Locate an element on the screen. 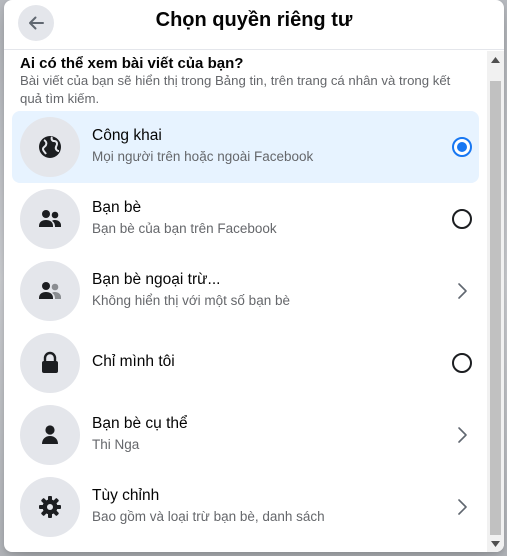  friends-icon is located at coordinates (50, 218).